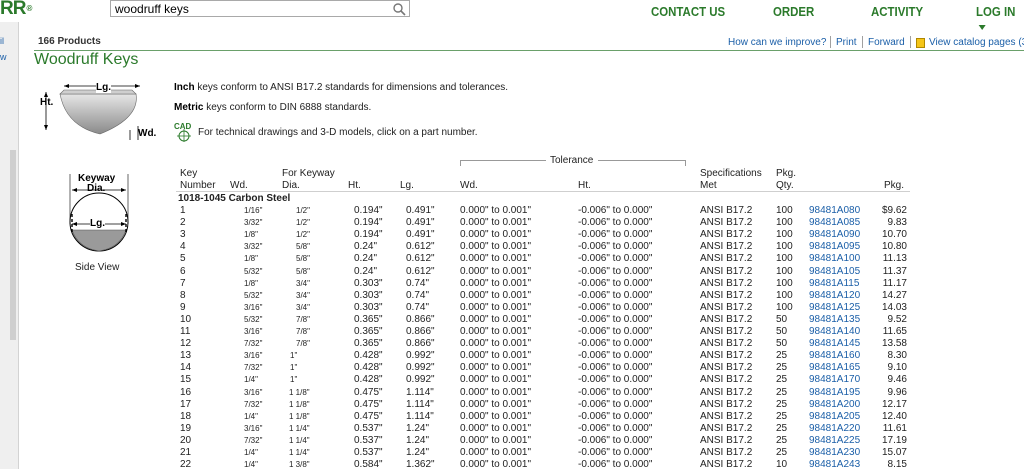 This screenshot has width=1024, height=471. Describe the element at coordinates (368, 452) in the screenshot. I see `cell-ht: 0.537"` at that location.